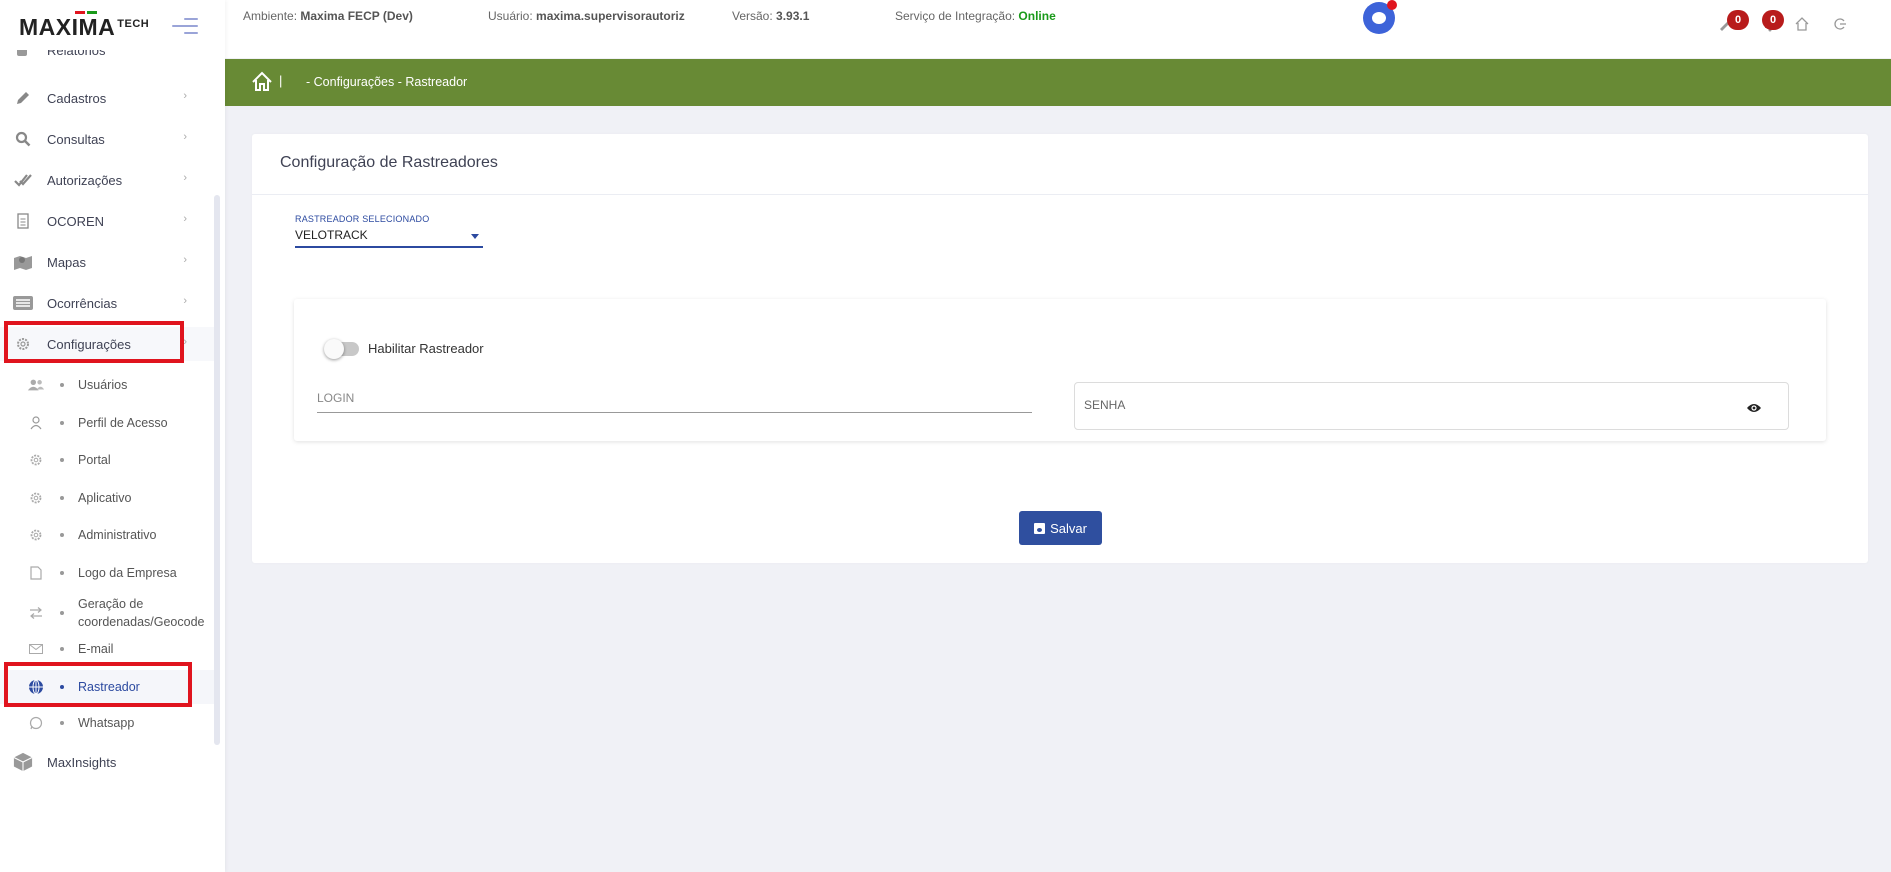 Image resolution: width=1891 pixels, height=872 pixels. I want to click on sidebar-subitem-email: E-mail, so click(107, 649).